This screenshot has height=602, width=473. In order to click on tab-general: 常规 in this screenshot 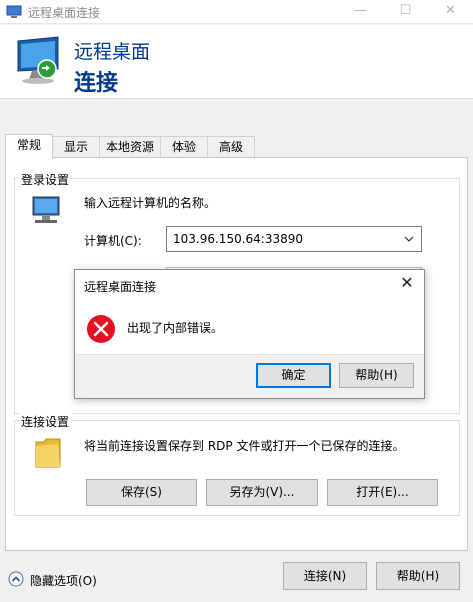, I will do `click(29, 146)`.